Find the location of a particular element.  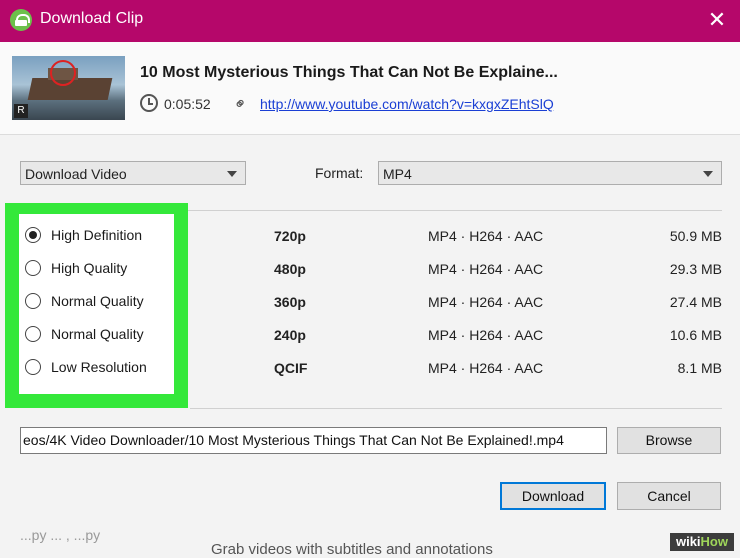

window-title: Download Clip is located at coordinates (92, 18).